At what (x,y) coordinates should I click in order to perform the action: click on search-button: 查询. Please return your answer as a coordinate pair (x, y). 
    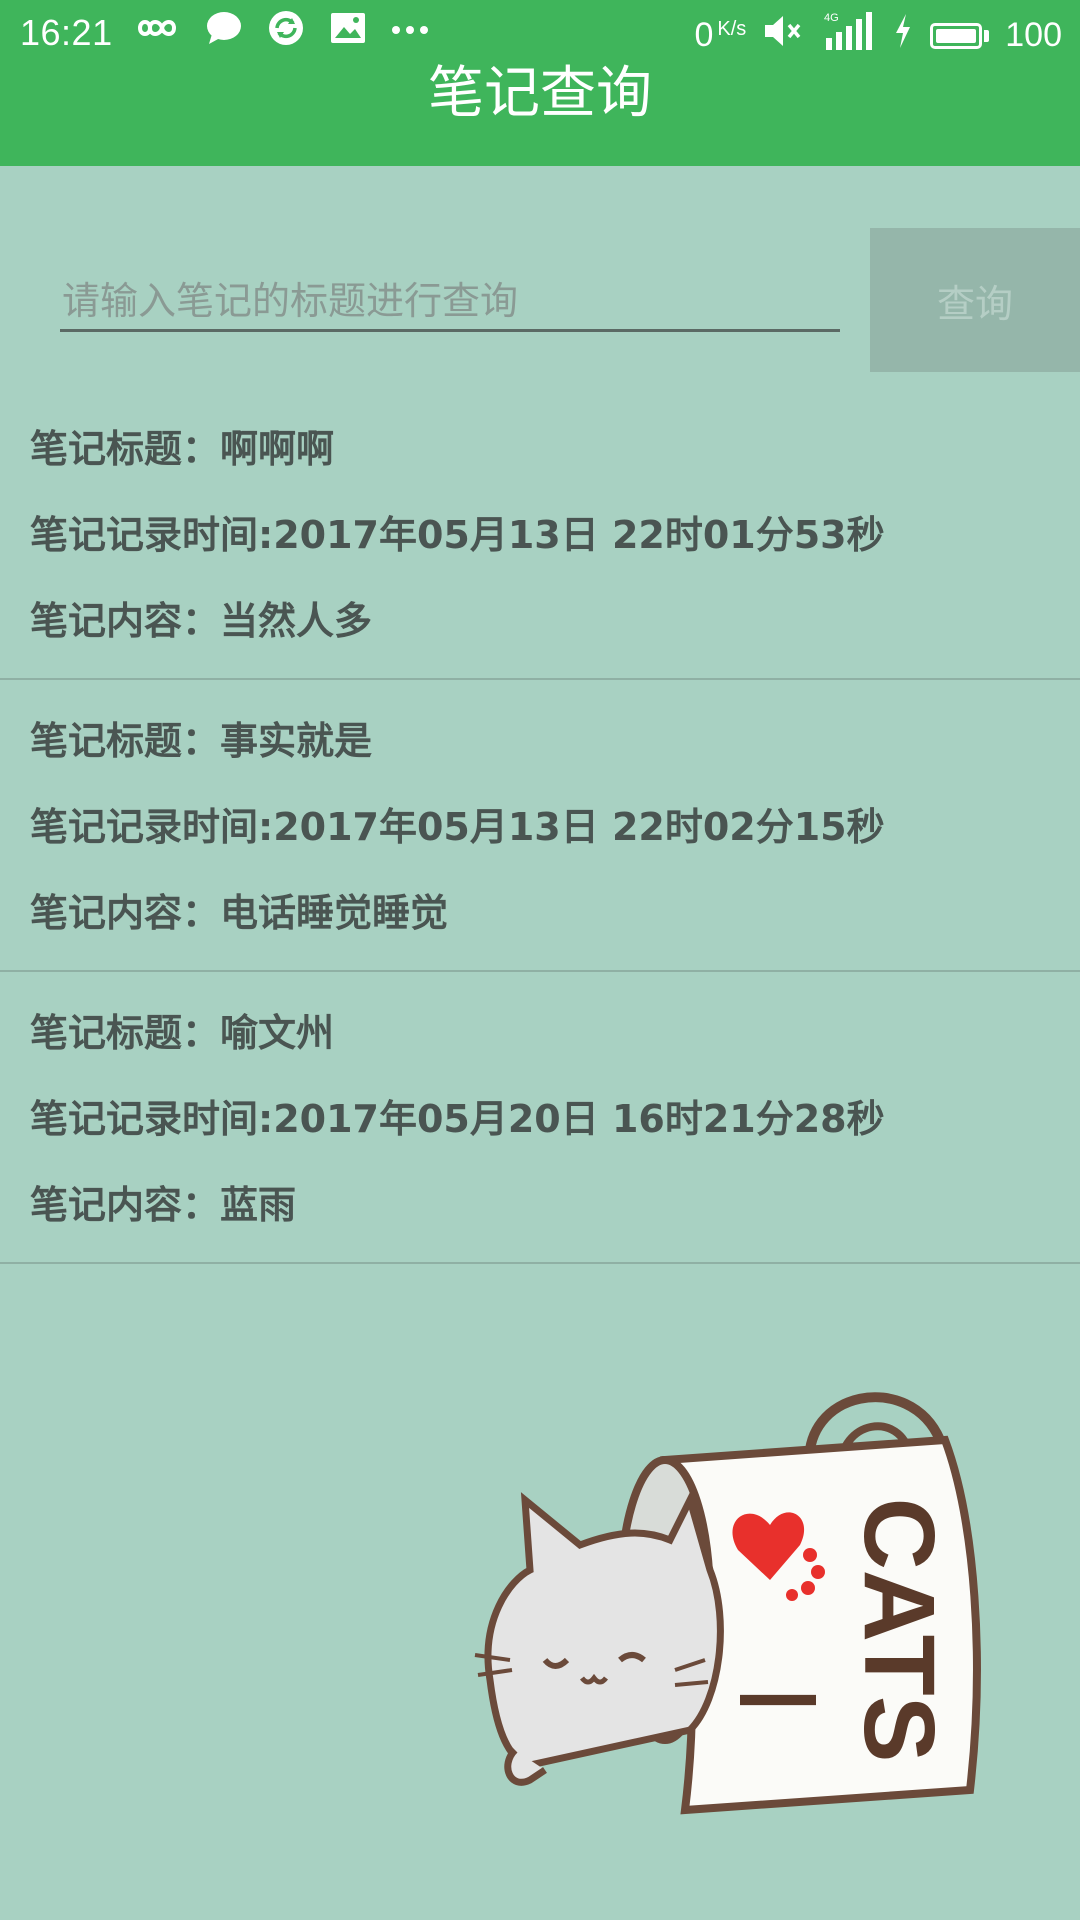
    Looking at the image, I should click on (975, 300).